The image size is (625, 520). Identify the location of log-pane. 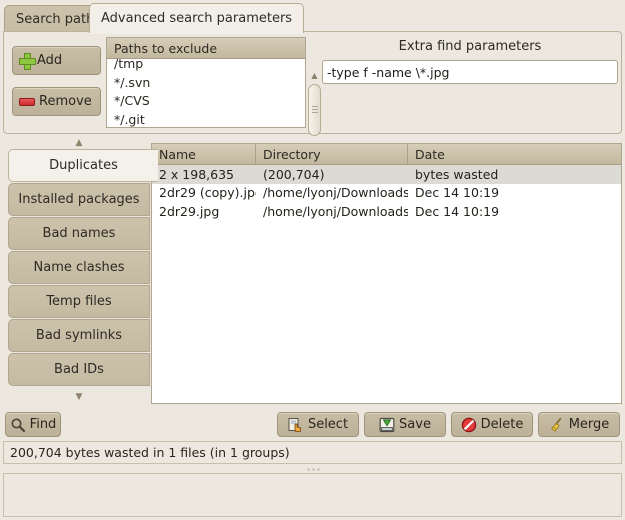
(312, 495).